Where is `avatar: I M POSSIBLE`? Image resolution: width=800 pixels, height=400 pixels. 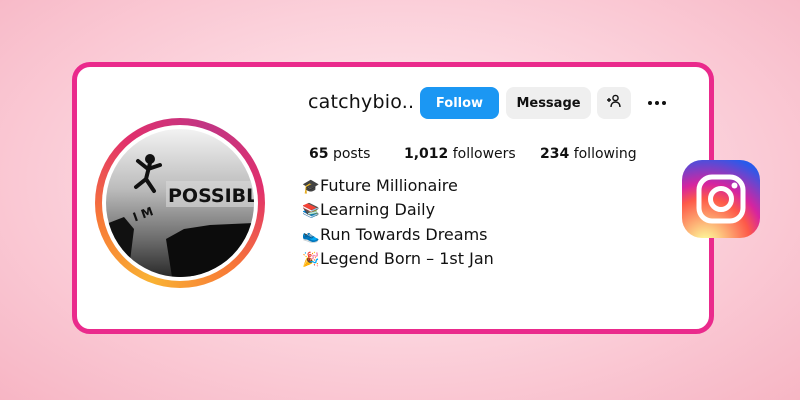 avatar: I M POSSIBLE is located at coordinates (180, 203).